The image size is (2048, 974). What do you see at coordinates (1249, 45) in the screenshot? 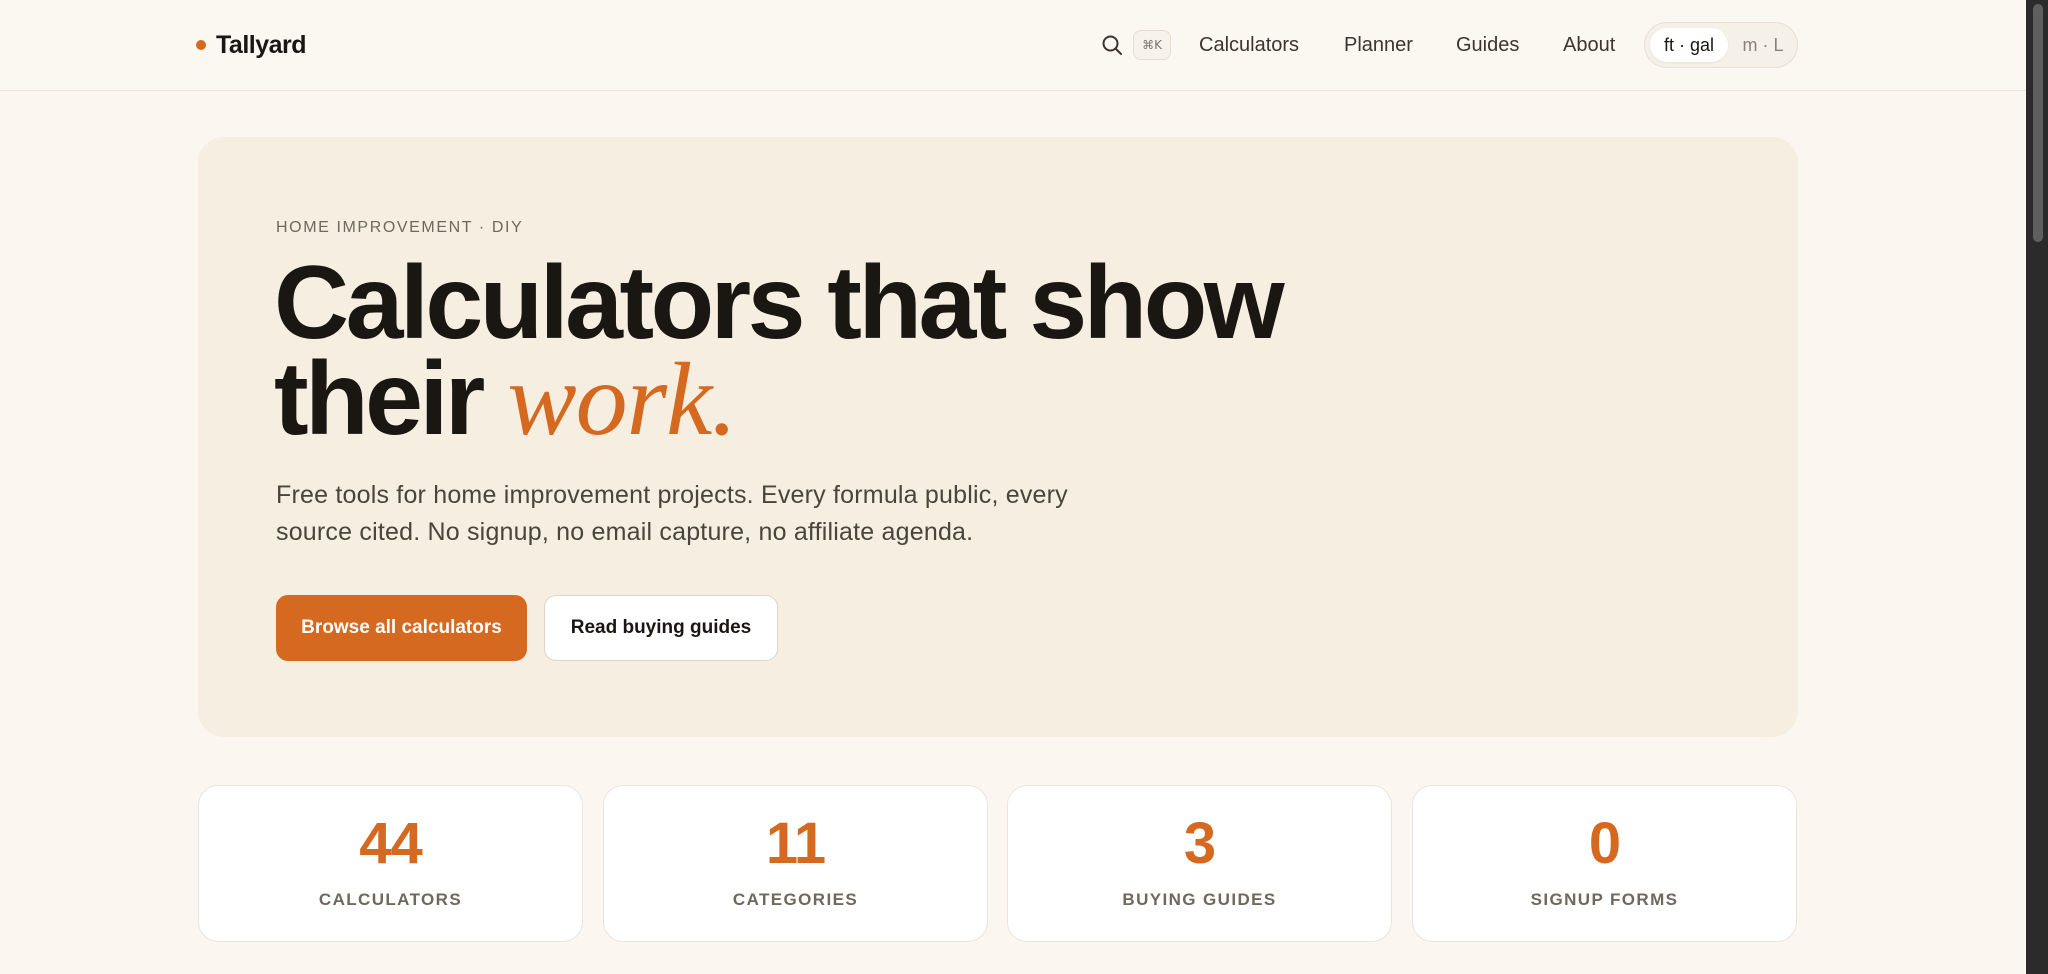
I see `nav-calculators: Calculators` at bounding box center [1249, 45].